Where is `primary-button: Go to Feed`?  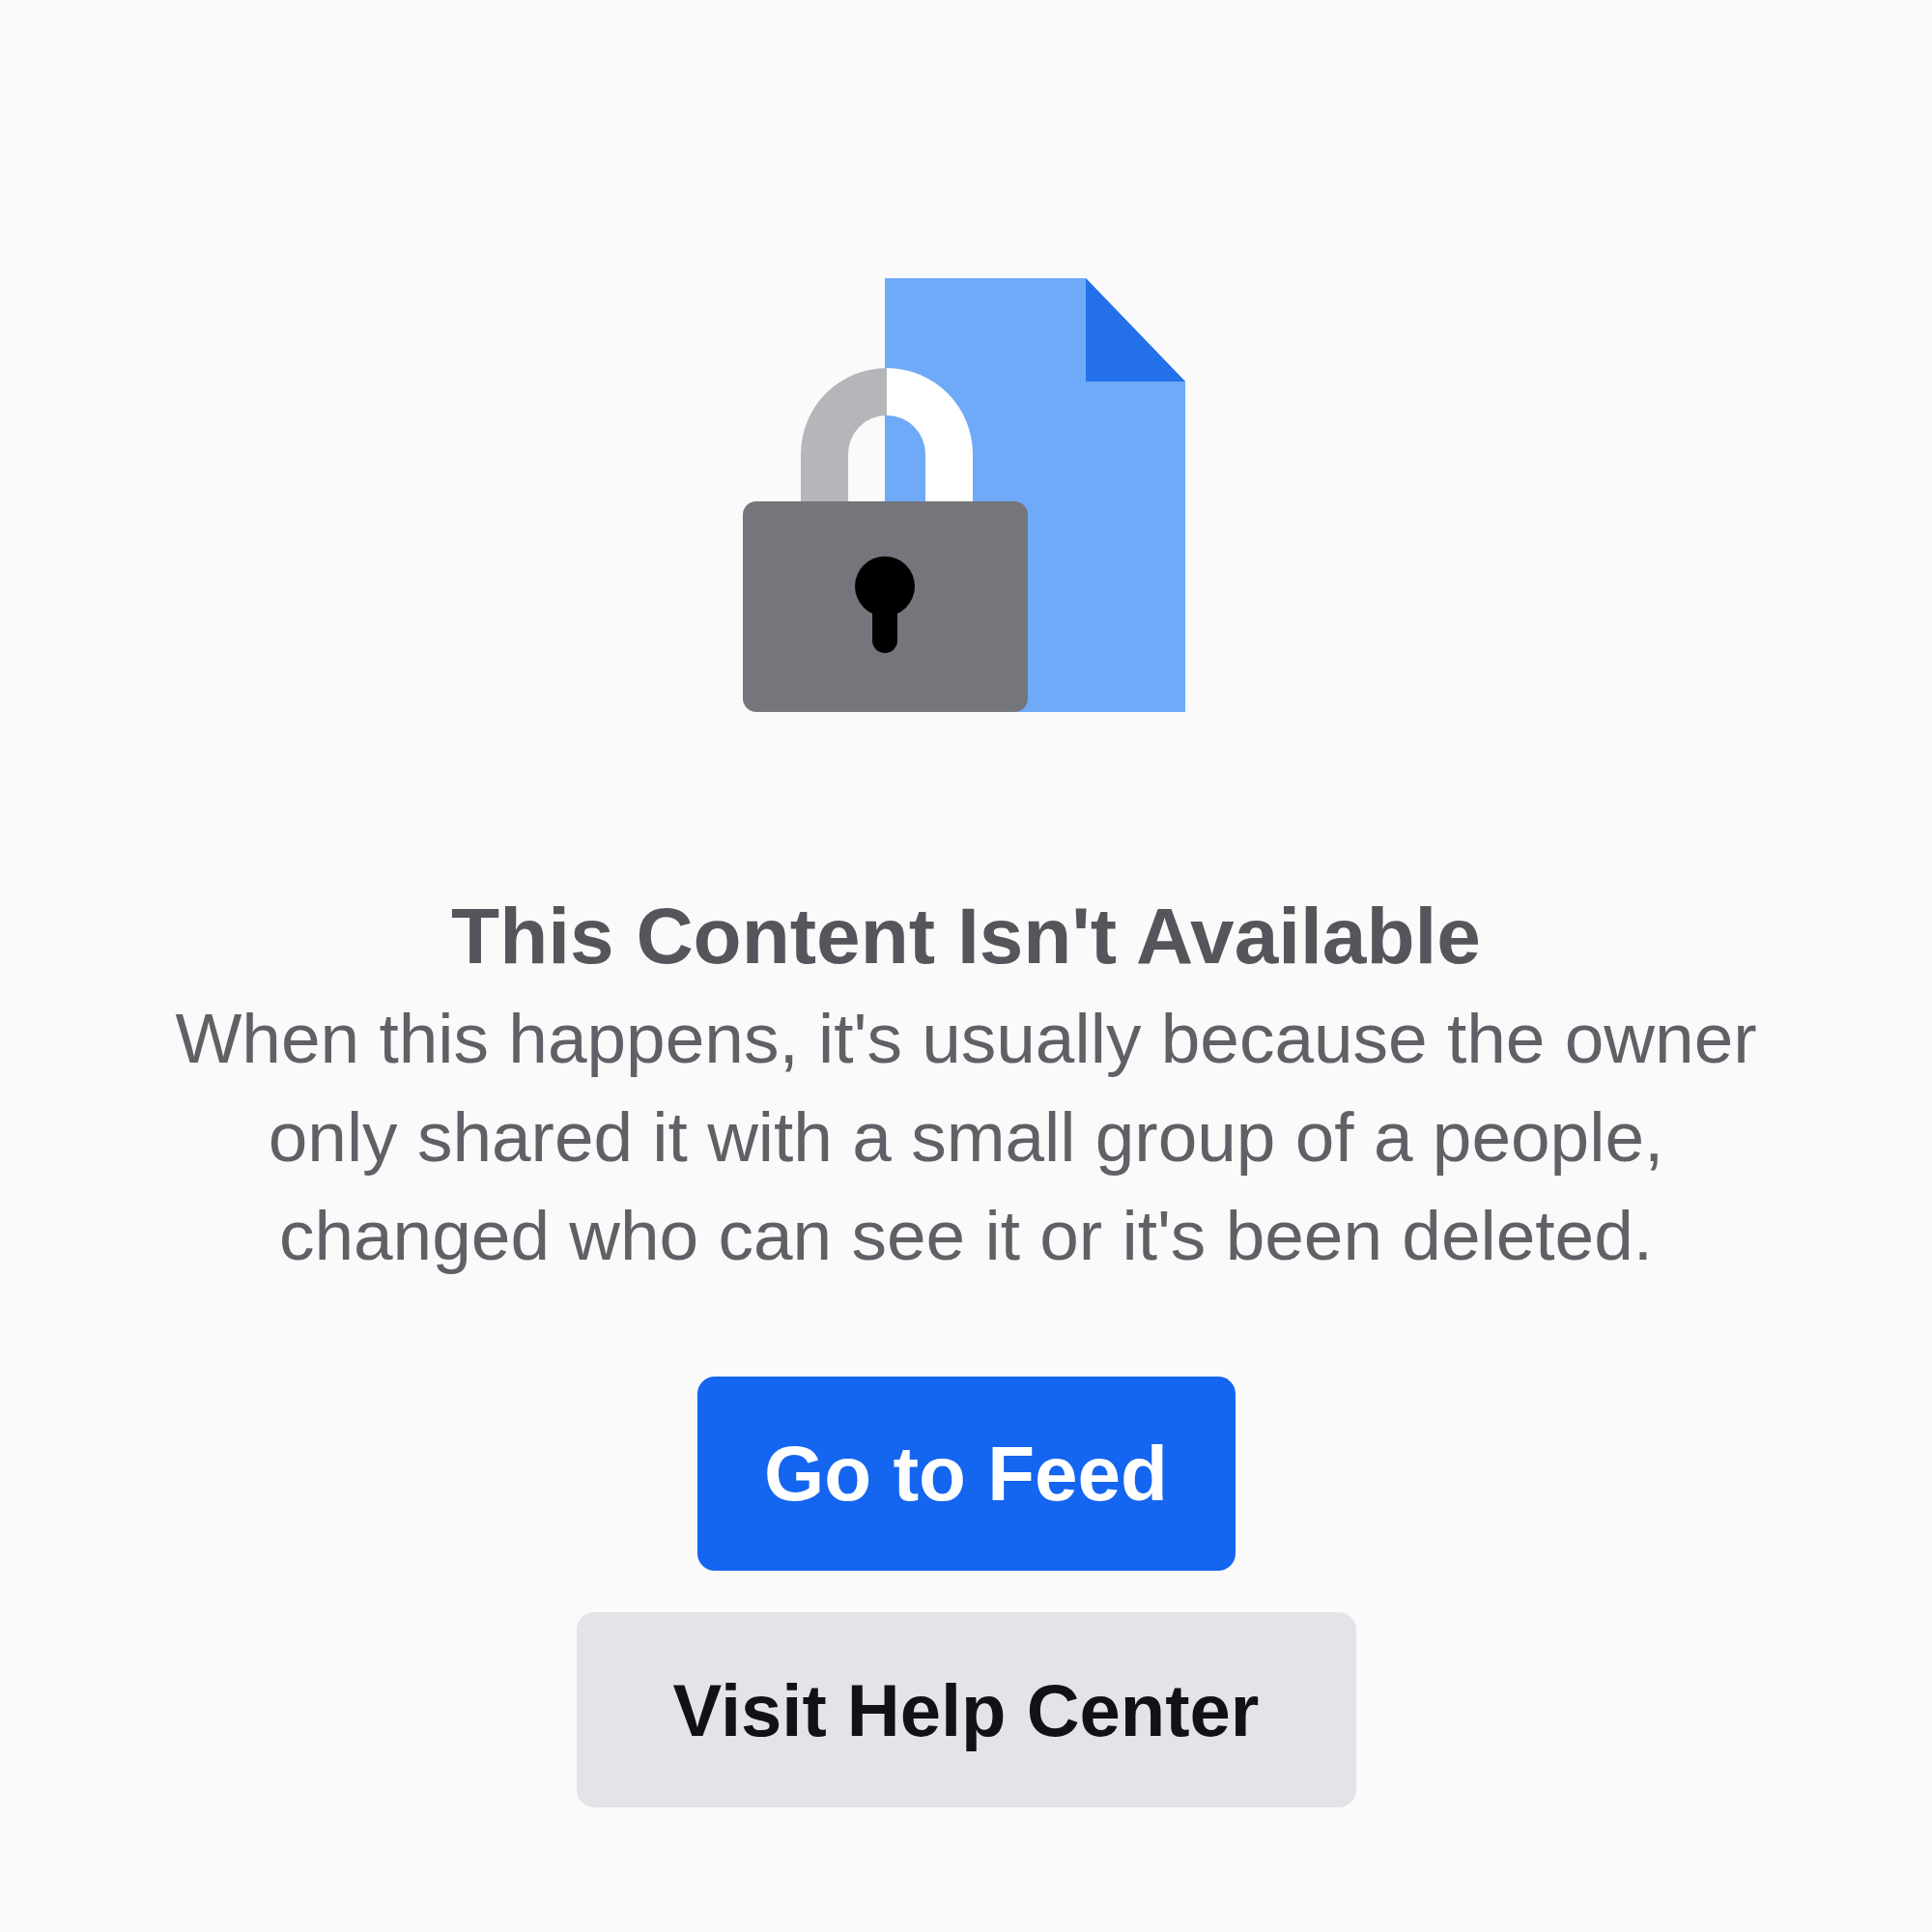
primary-button: Go to Feed is located at coordinates (966, 1474).